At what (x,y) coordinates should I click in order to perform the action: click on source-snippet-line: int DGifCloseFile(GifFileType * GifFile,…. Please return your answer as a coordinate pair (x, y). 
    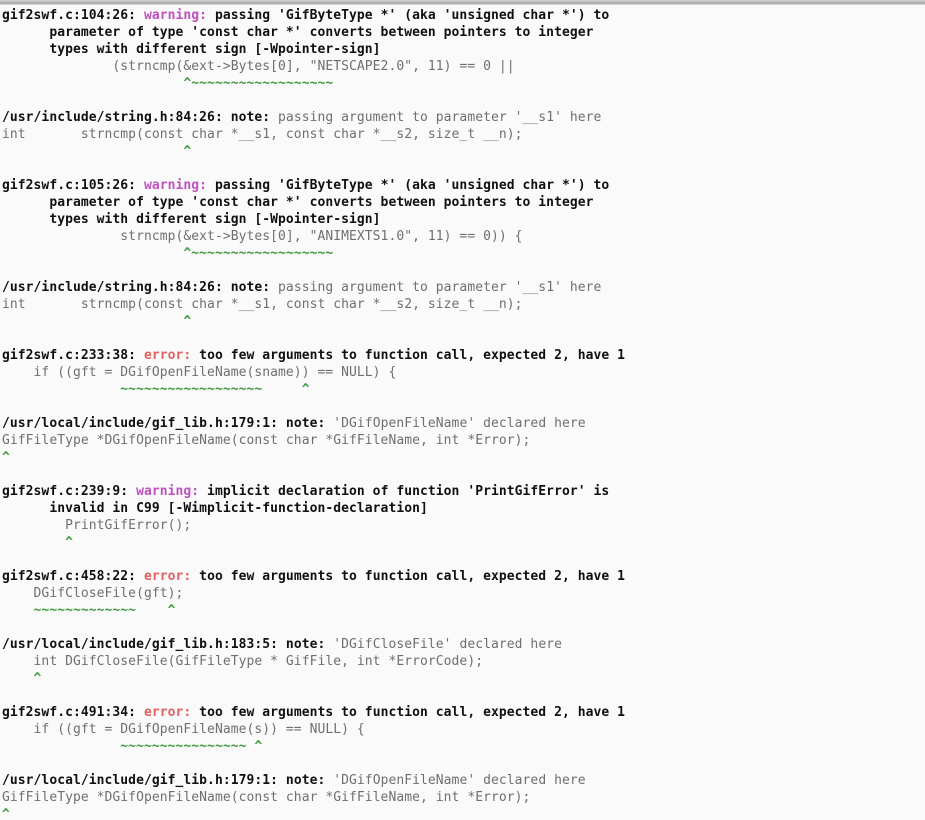
    Looking at the image, I should click on (463, 661).